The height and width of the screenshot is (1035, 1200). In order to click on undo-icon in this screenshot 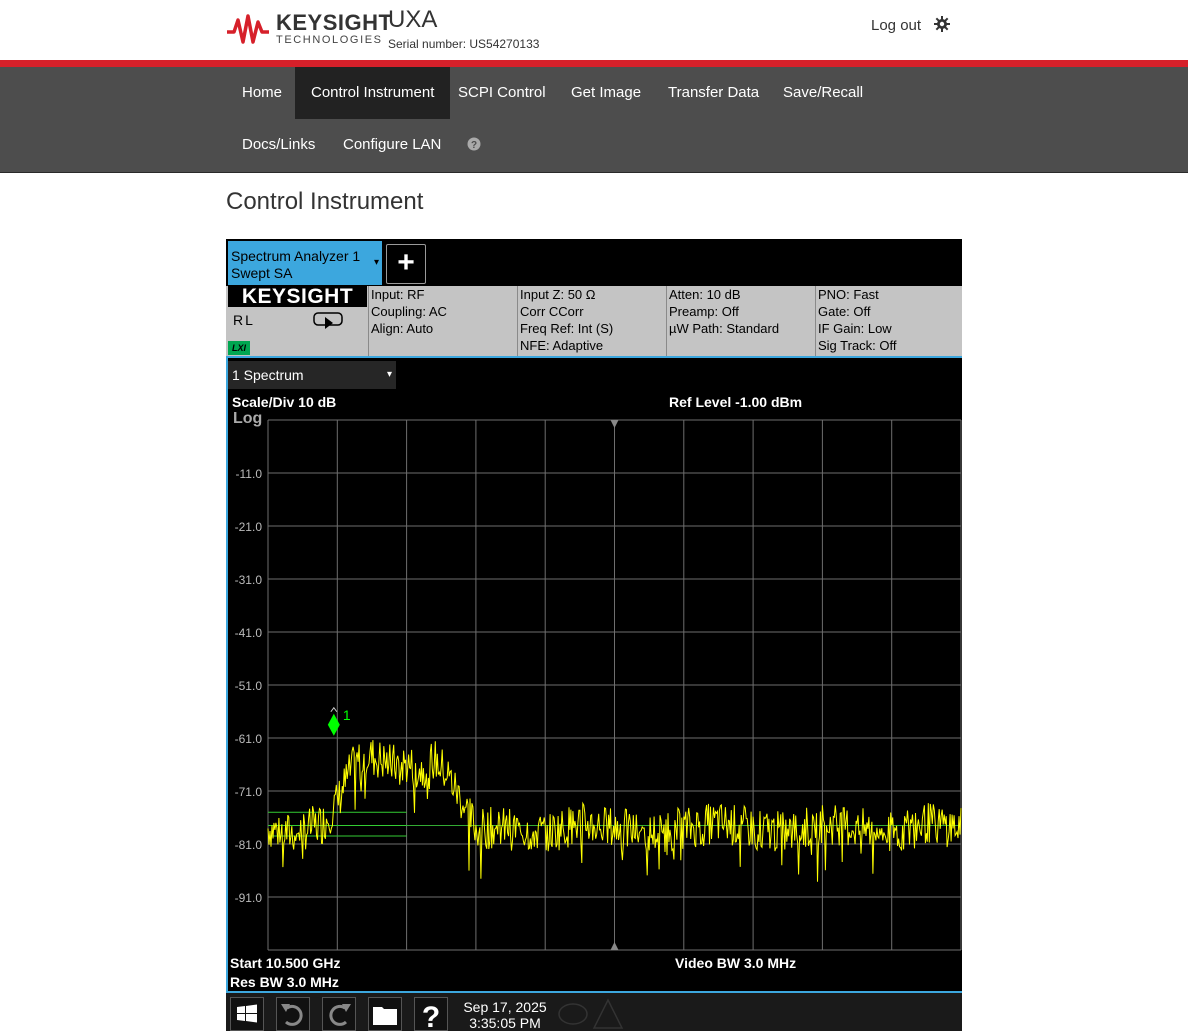, I will do `click(293, 1014)`.